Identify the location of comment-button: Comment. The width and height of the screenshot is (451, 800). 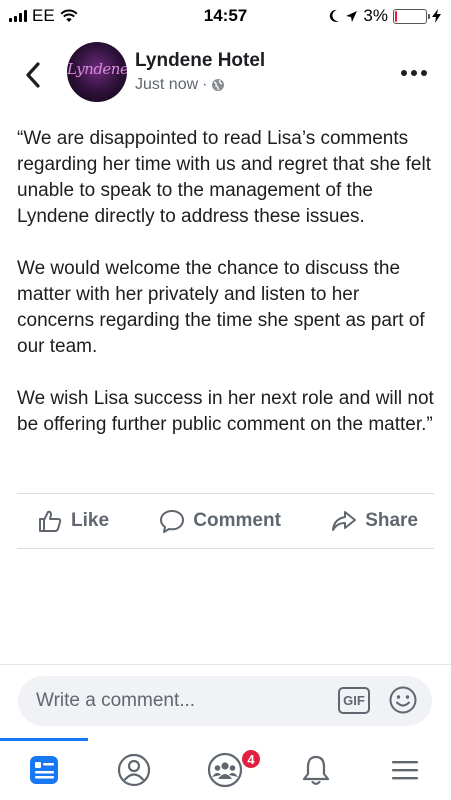
(220, 521).